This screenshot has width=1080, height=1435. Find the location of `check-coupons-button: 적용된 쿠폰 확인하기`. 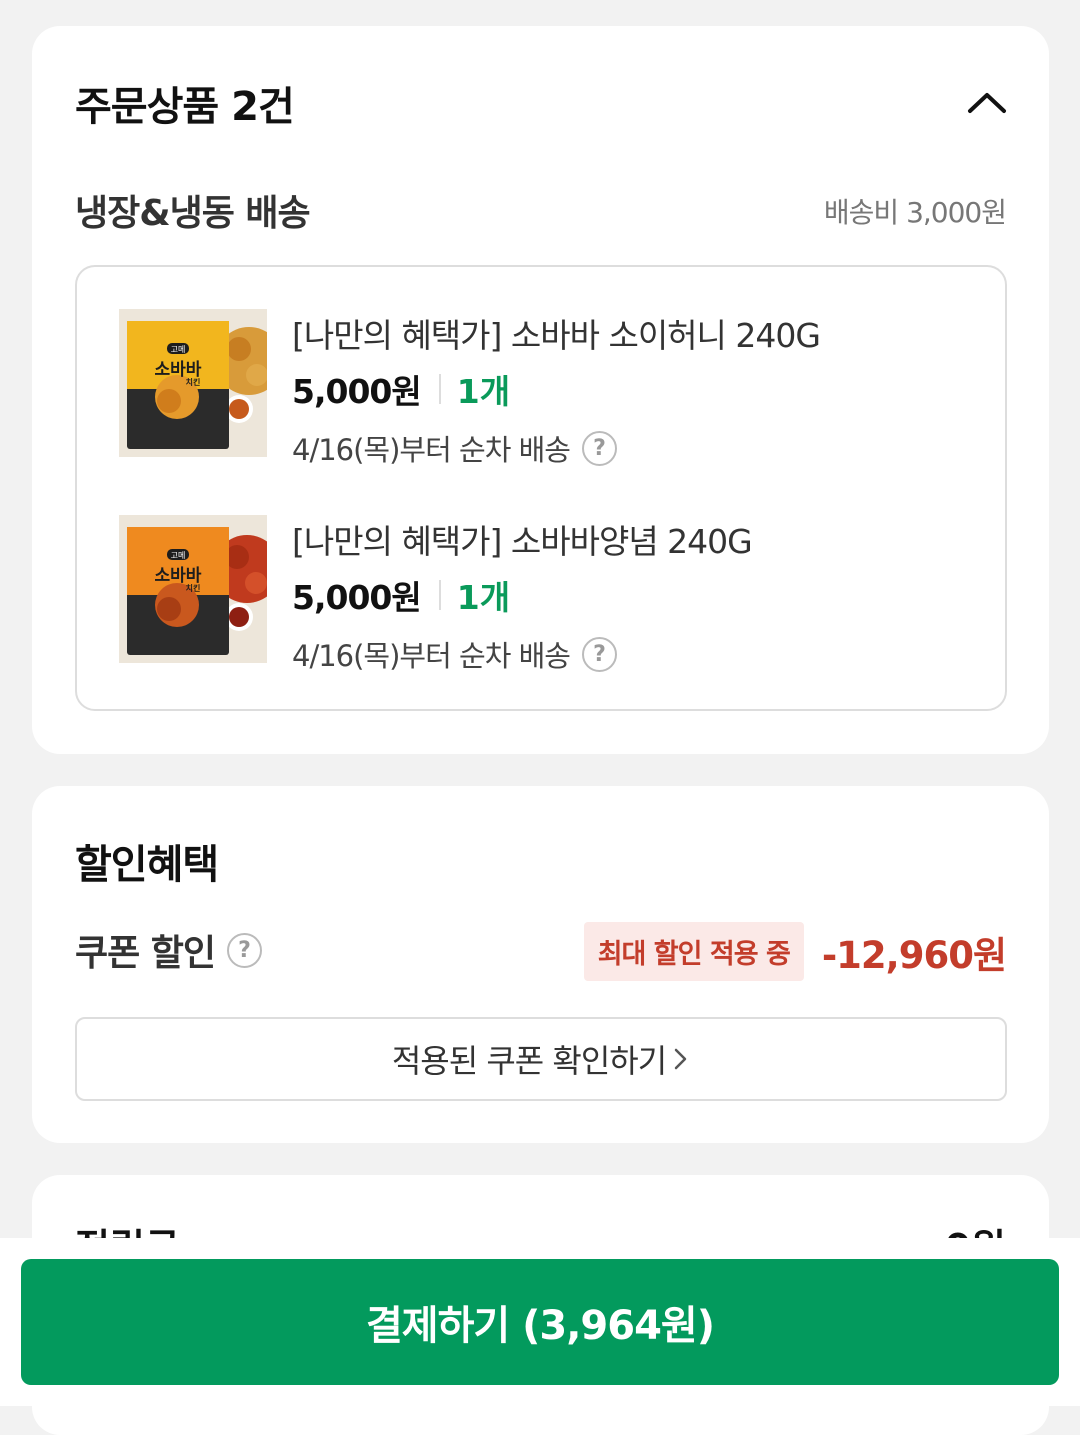

check-coupons-button: 적용된 쿠폰 확인하기 is located at coordinates (541, 1059).